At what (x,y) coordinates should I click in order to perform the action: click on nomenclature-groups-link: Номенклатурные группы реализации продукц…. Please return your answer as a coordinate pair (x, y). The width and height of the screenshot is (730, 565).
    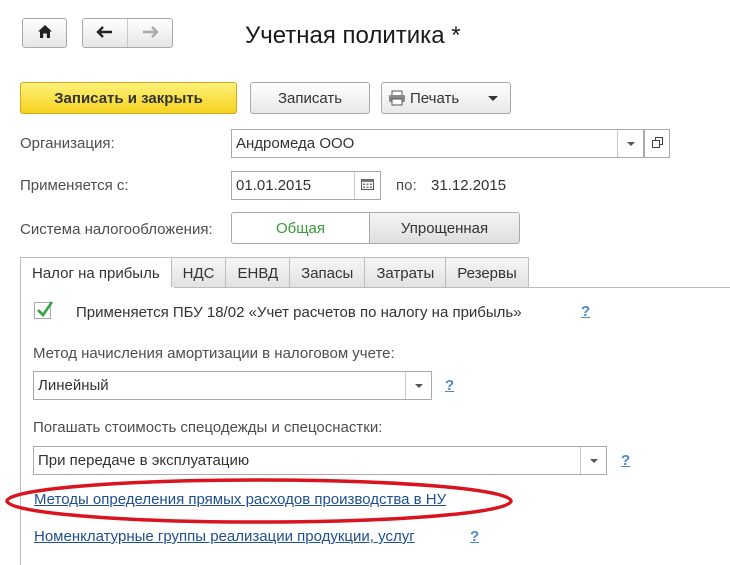
    Looking at the image, I should click on (224, 536).